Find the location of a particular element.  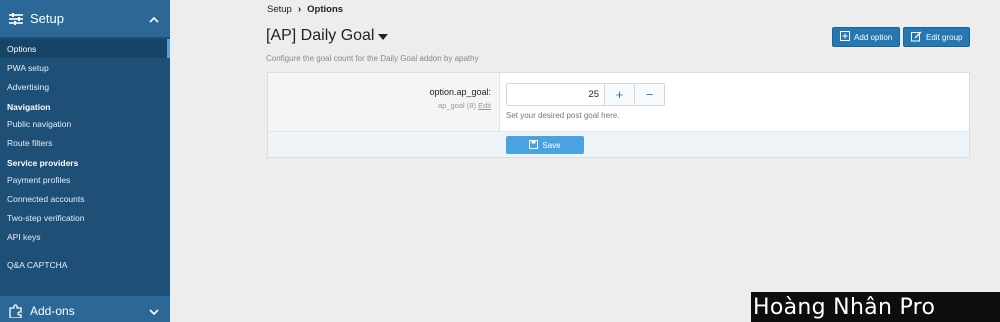

edit-group-button: Edit group is located at coordinates (937, 37).